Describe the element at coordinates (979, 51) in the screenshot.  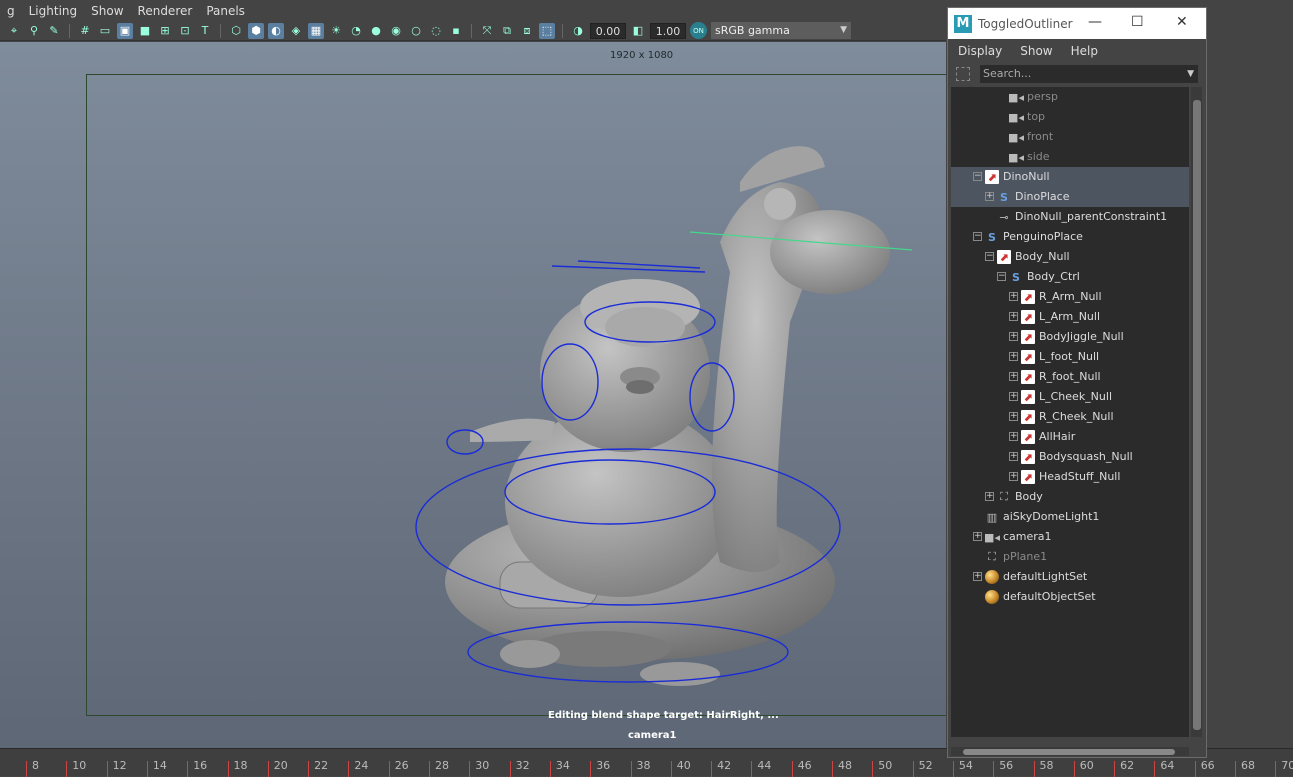
I see `outliner-menu-display: Display` at that location.